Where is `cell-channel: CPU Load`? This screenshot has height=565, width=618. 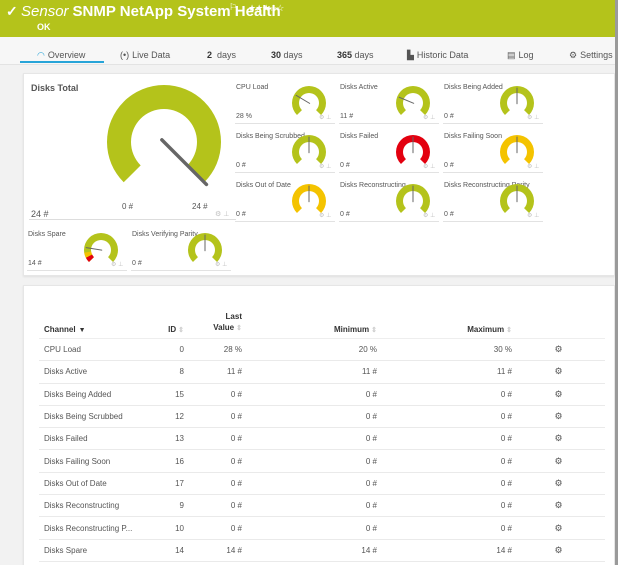 cell-channel: CPU Load is located at coordinates (94, 350).